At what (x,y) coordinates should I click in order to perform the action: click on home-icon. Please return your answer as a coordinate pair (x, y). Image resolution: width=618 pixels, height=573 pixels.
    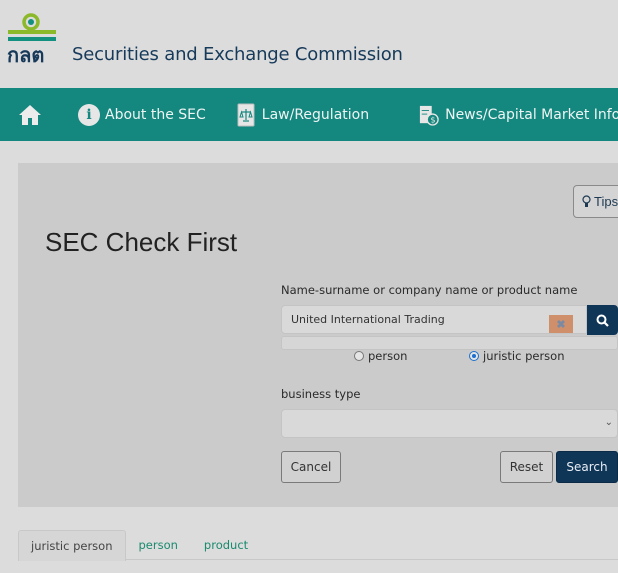
    Looking at the image, I should click on (30, 114).